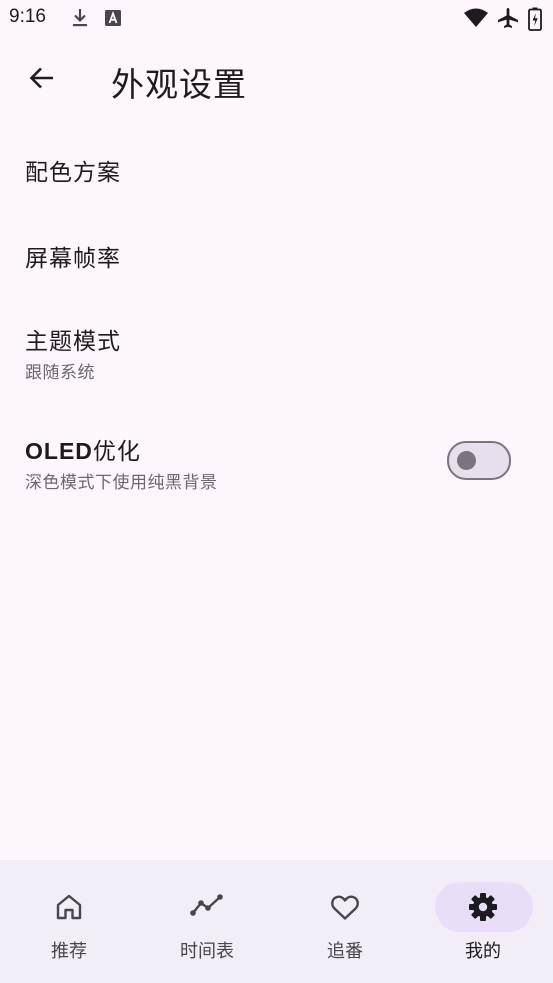 This screenshot has height=983, width=553. What do you see at coordinates (276, 81) in the screenshot?
I see `app-bar: 外观设置` at bounding box center [276, 81].